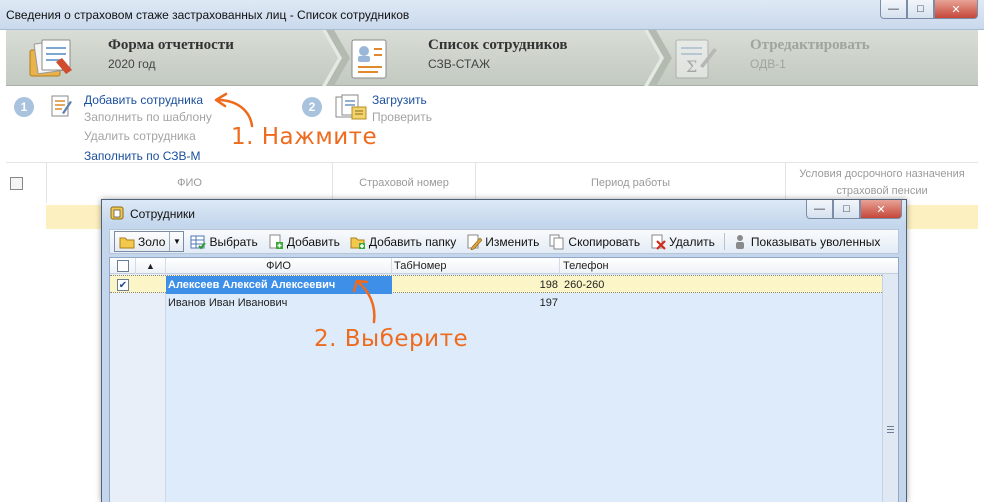 The height and width of the screenshot is (502, 984). Describe the element at coordinates (504, 213) in the screenshot. I see `dialog-titlebar: Сотрудники — □ ✕` at that location.